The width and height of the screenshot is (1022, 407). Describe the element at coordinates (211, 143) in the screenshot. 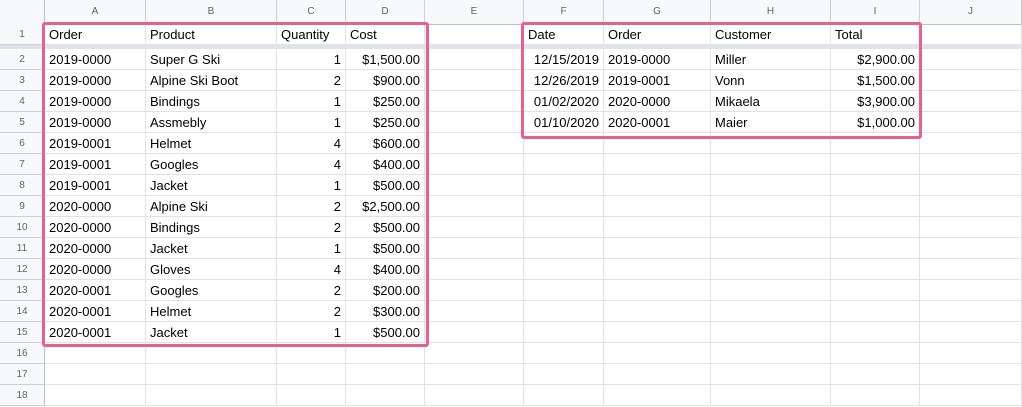

I see `cell-b6: Helmet` at that location.